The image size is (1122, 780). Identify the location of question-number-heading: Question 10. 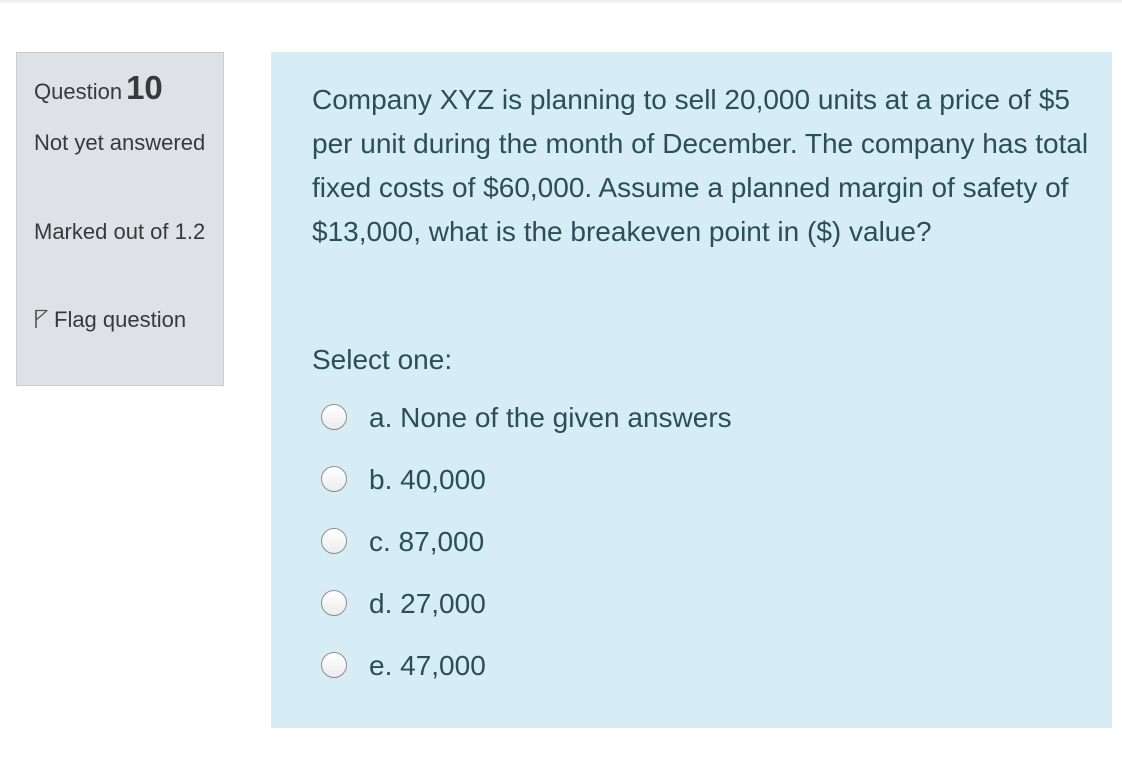
(98, 88).